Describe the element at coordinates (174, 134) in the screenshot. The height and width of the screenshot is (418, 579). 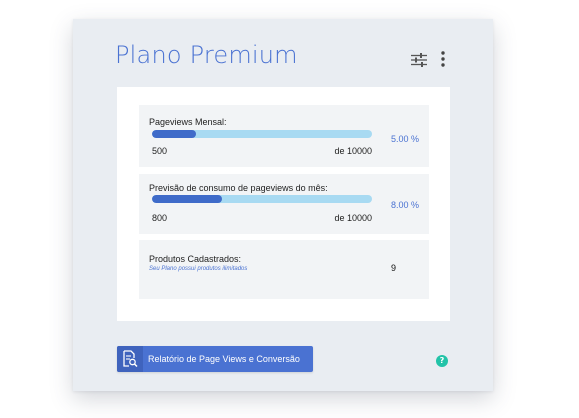
I see `pageviews-progress-fill` at that location.